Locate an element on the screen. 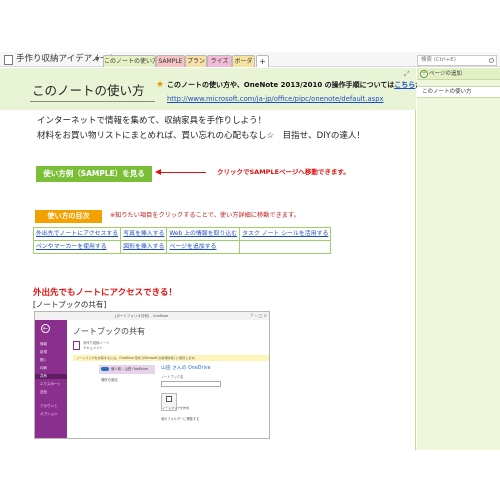  page-list-pane is located at coordinates (458, 259).